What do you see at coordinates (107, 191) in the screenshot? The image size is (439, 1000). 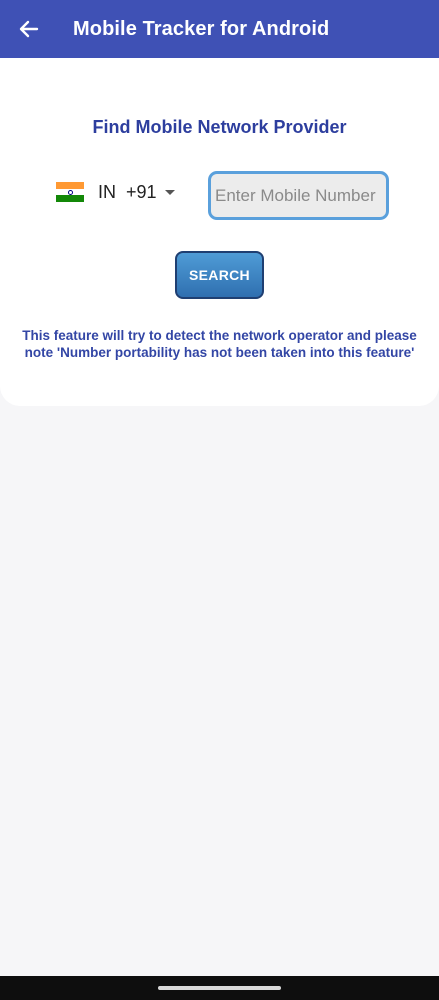 I see `country-code: IN` at bounding box center [107, 191].